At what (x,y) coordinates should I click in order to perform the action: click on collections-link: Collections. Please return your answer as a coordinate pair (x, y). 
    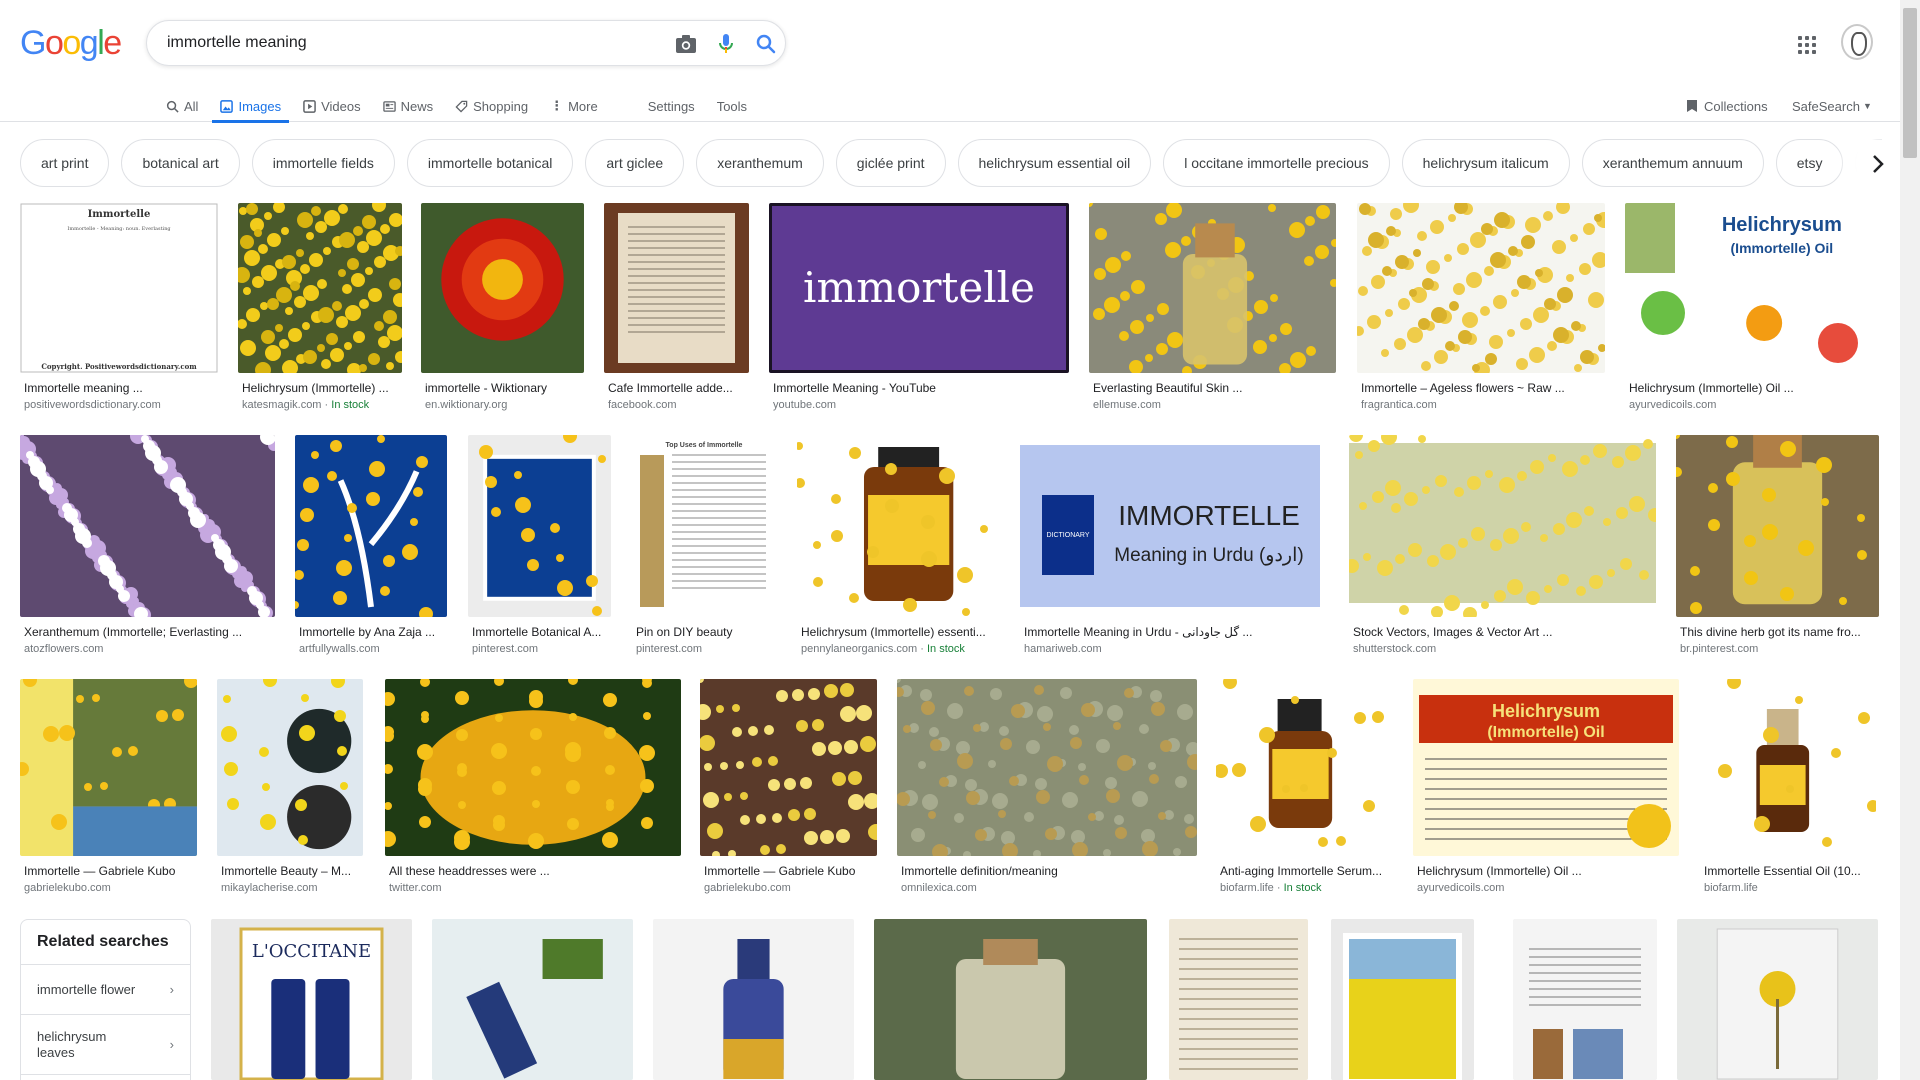
    Looking at the image, I should click on (1727, 106).